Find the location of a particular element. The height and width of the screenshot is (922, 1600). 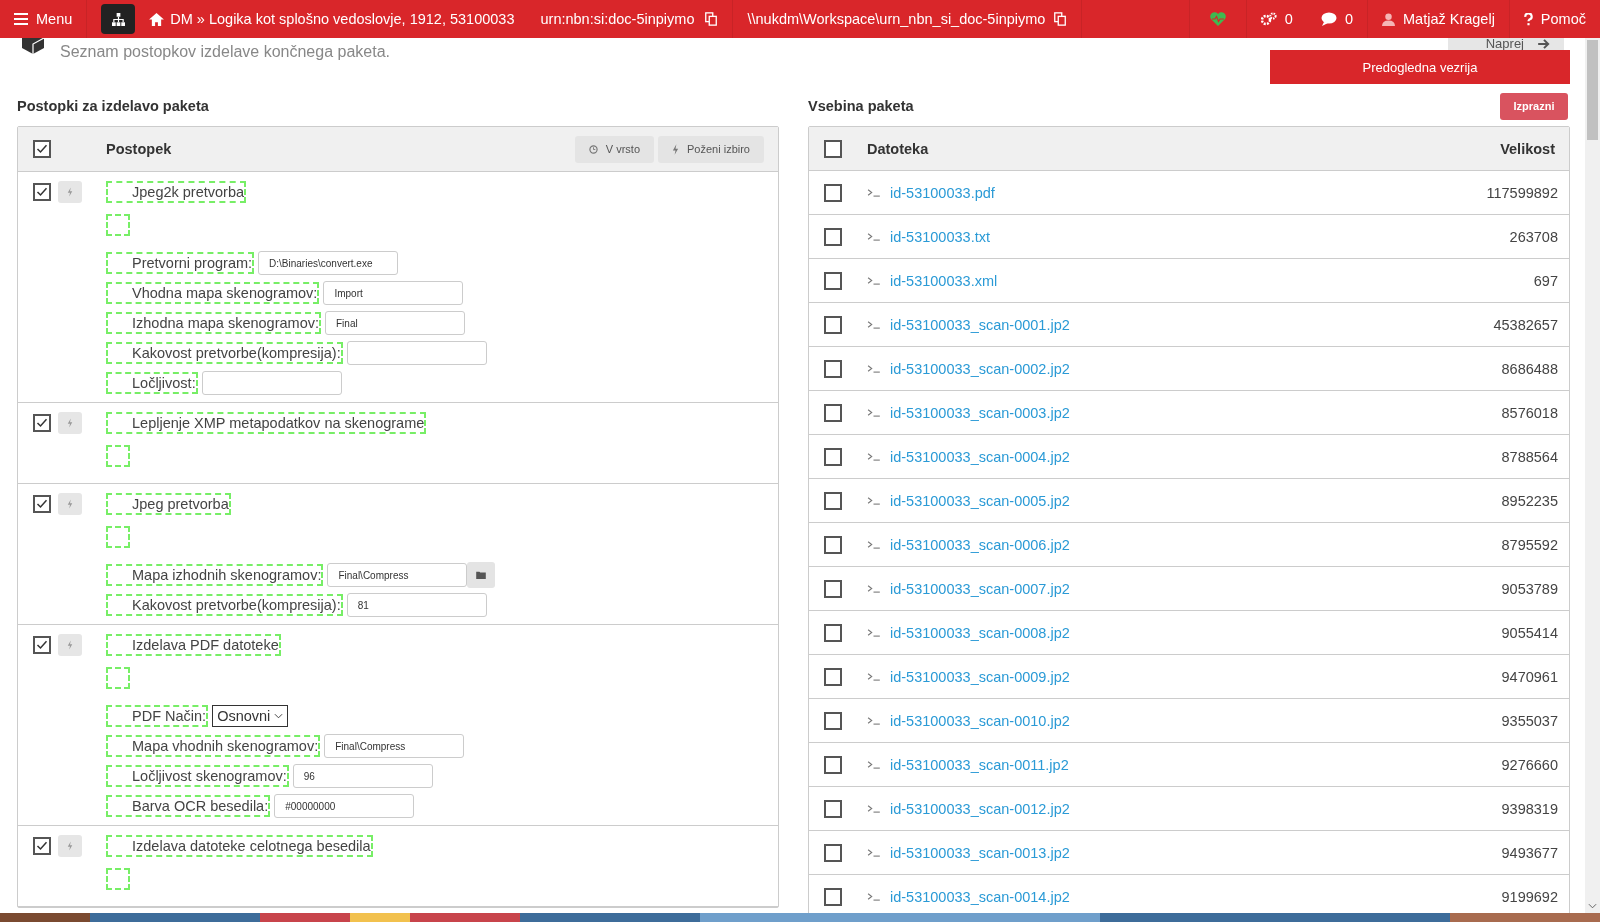

caret-icon is located at coordinates (1592, 906).